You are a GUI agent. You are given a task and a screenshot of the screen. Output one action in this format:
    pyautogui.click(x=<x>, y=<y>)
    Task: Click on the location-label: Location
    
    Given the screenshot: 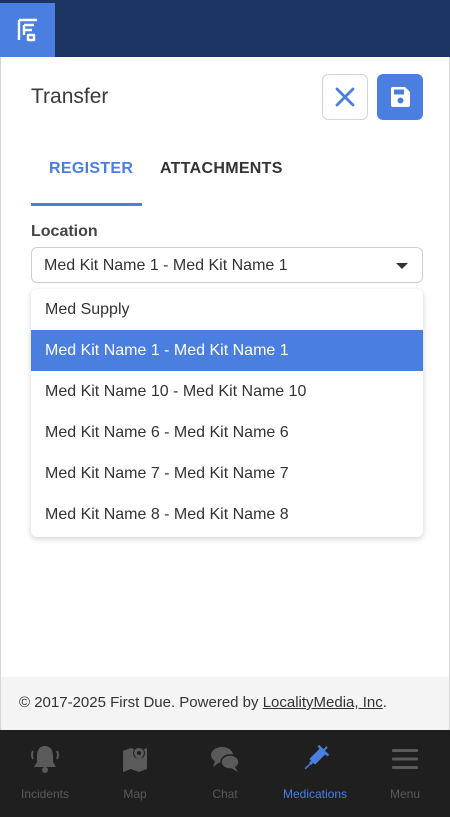 What is the action you would take?
    pyautogui.click(x=64, y=231)
    